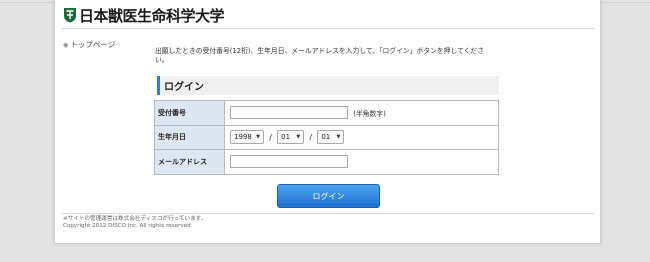 The width and height of the screenshot is (650, 262). What do you see at coordinates (189, 113) in the screenshot?
I see `receipt-number-label: 受付番号` at bounding box center [189, 113].